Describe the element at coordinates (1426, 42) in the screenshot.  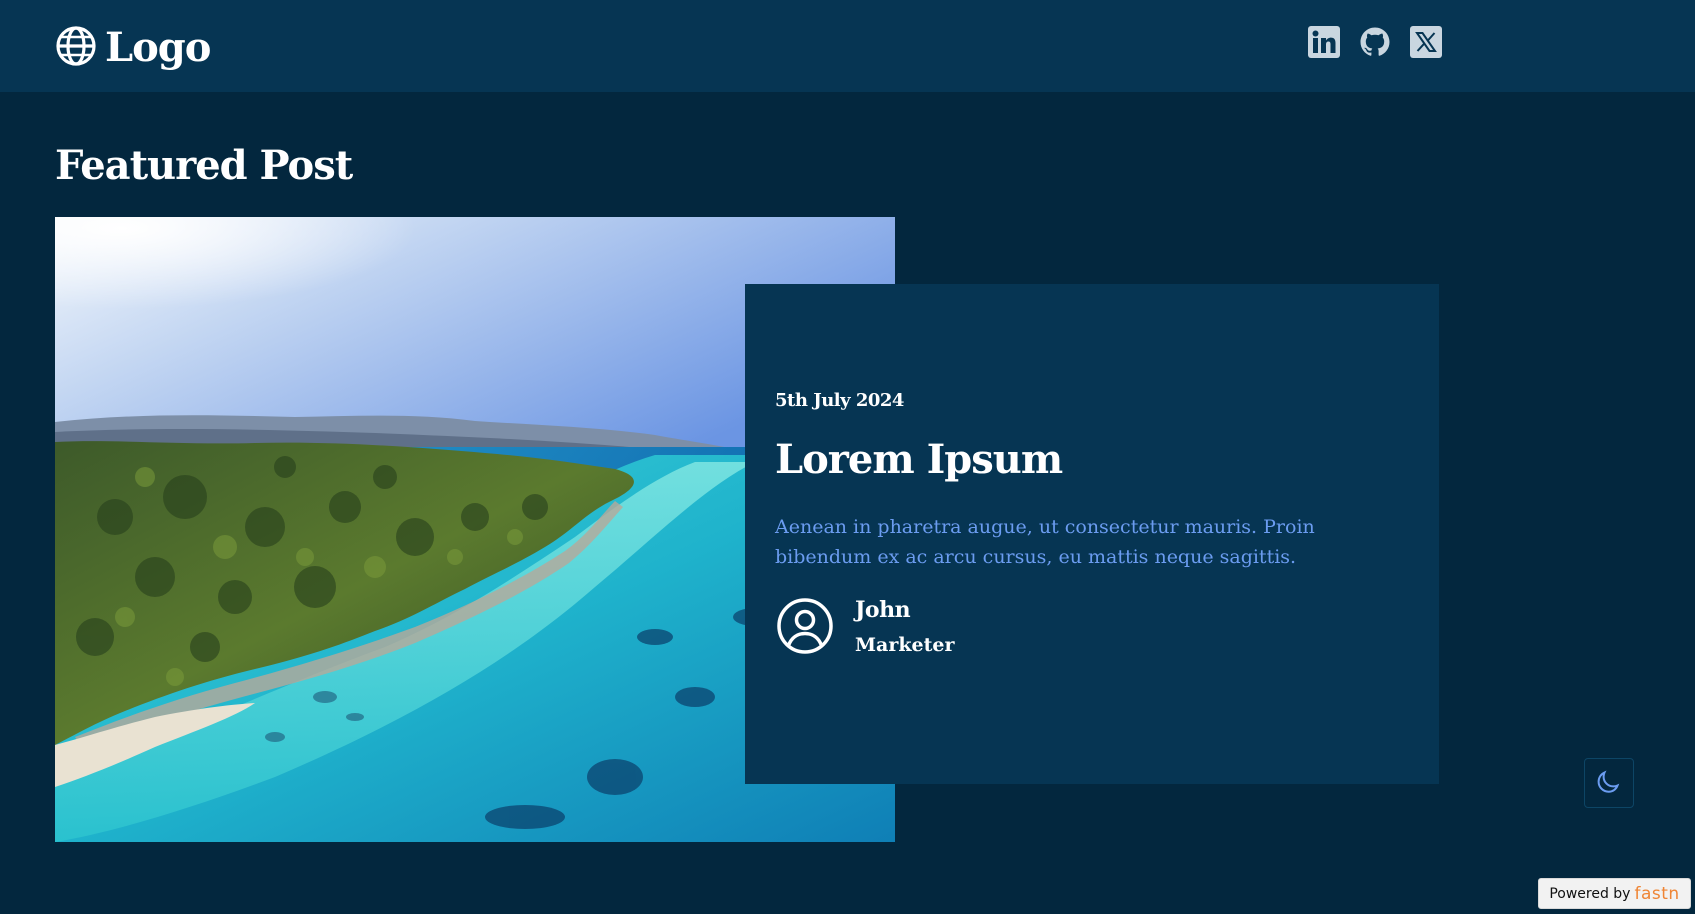
I see `x-twitter-icon` at that location.